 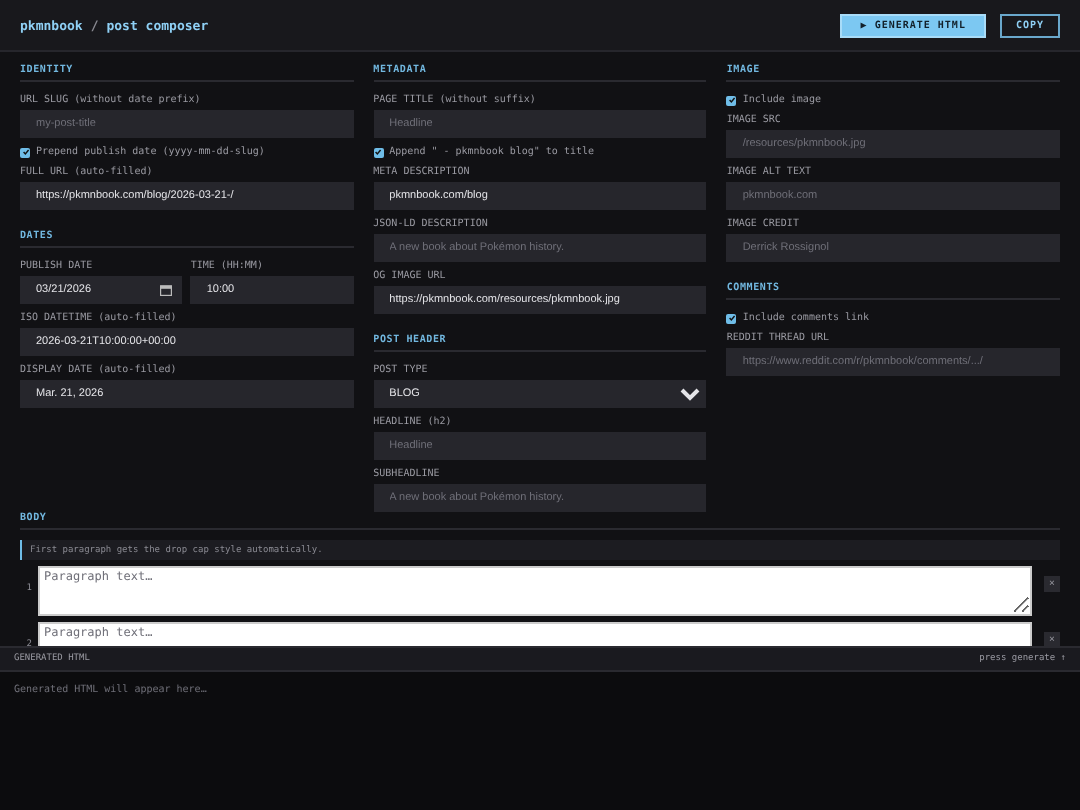 What do you see at coordinates (166, 290) in the screenshot?
I see `calendar-icon` at bounding box center [166, 290].